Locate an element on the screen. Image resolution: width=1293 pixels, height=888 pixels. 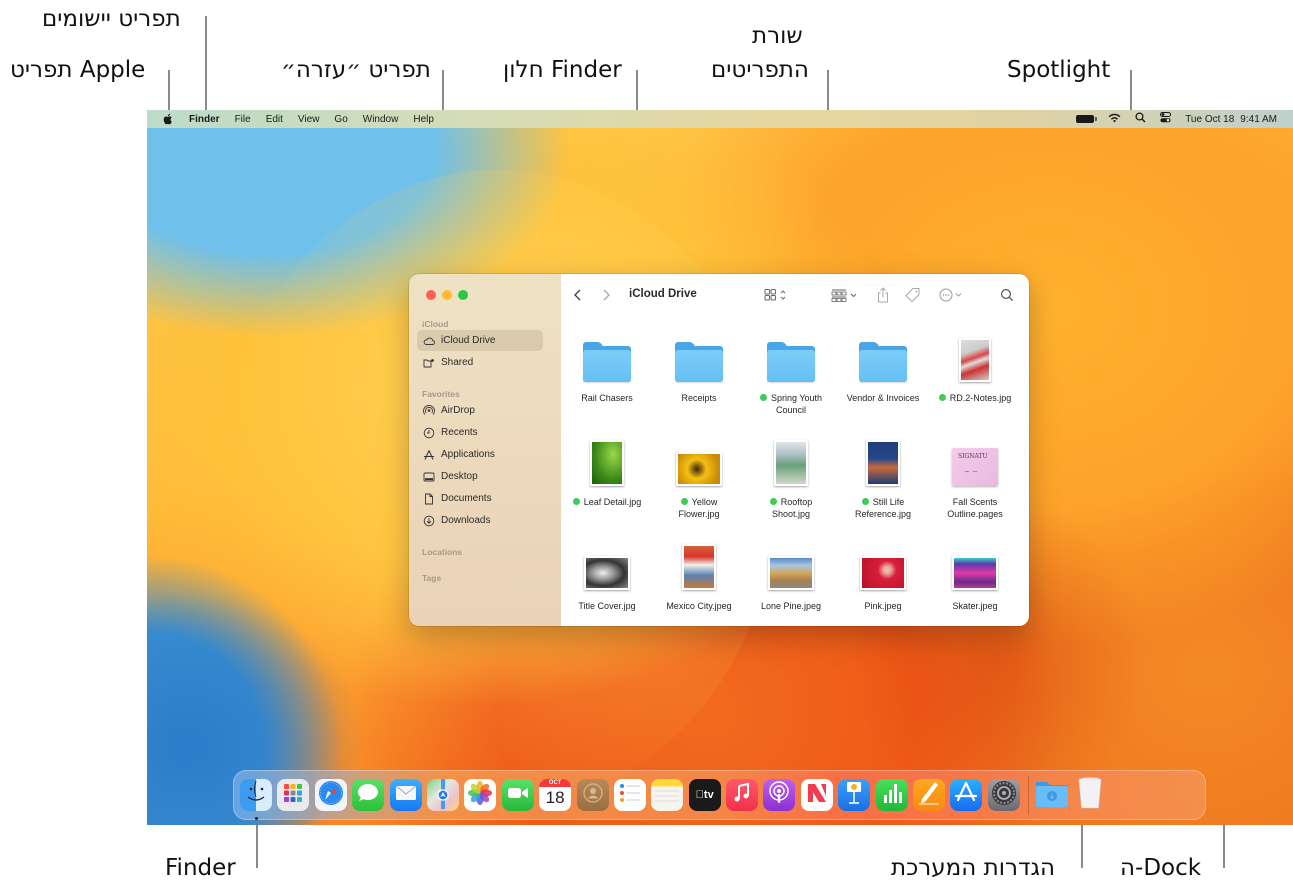
dock-app-finder is located at coordinates (256, 795).